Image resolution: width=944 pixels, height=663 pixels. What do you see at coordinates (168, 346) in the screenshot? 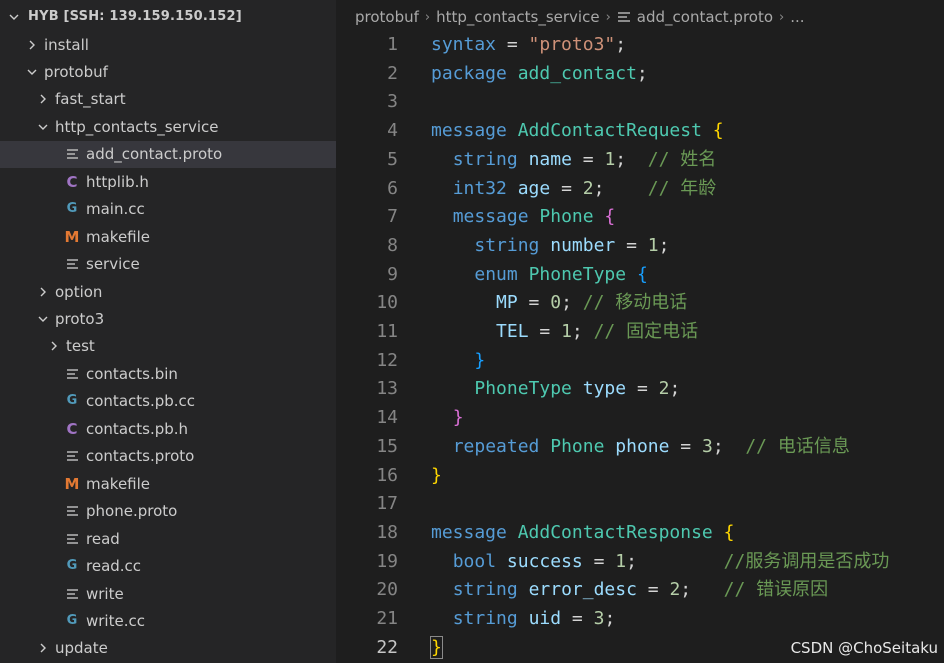
I see `tree-folder: test` at bounding box center [168, 346].